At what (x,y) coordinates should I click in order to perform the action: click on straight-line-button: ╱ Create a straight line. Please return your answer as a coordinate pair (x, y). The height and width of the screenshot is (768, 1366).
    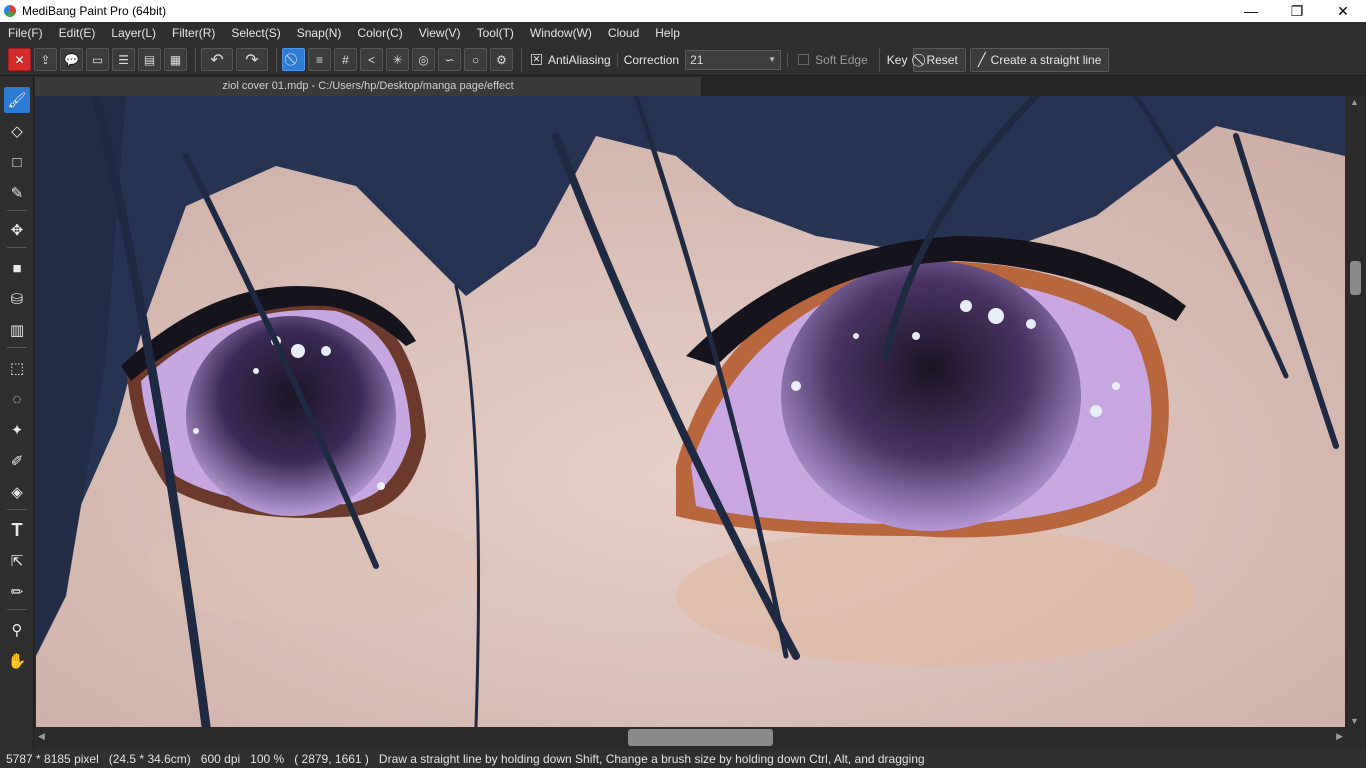
    Looking at the image, I should click on (1039, 59).